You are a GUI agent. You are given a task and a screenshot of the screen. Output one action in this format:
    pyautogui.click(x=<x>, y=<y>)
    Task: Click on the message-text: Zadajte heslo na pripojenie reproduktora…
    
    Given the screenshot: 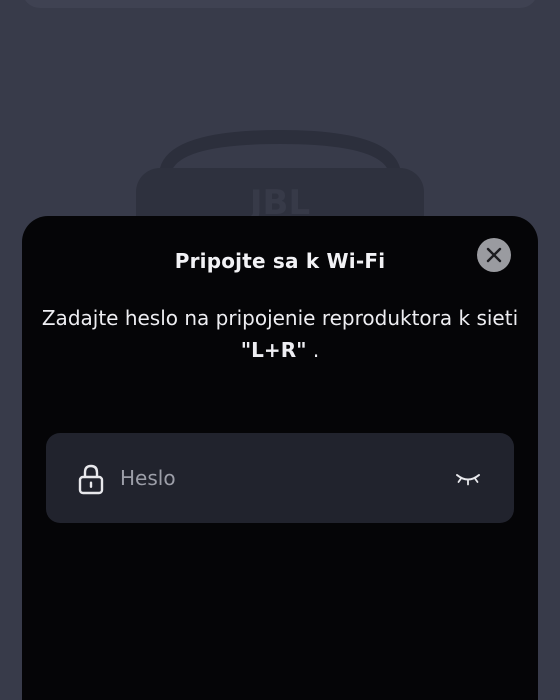 What is the action you would take?
    pyautogui.click(x=280, y=318)
    